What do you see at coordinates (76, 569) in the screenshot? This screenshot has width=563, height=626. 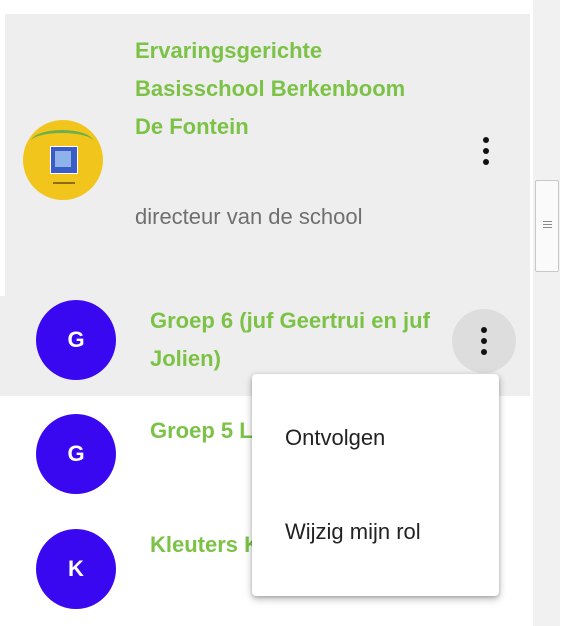 I see `avatar: K` at bounding box center [76, 569].